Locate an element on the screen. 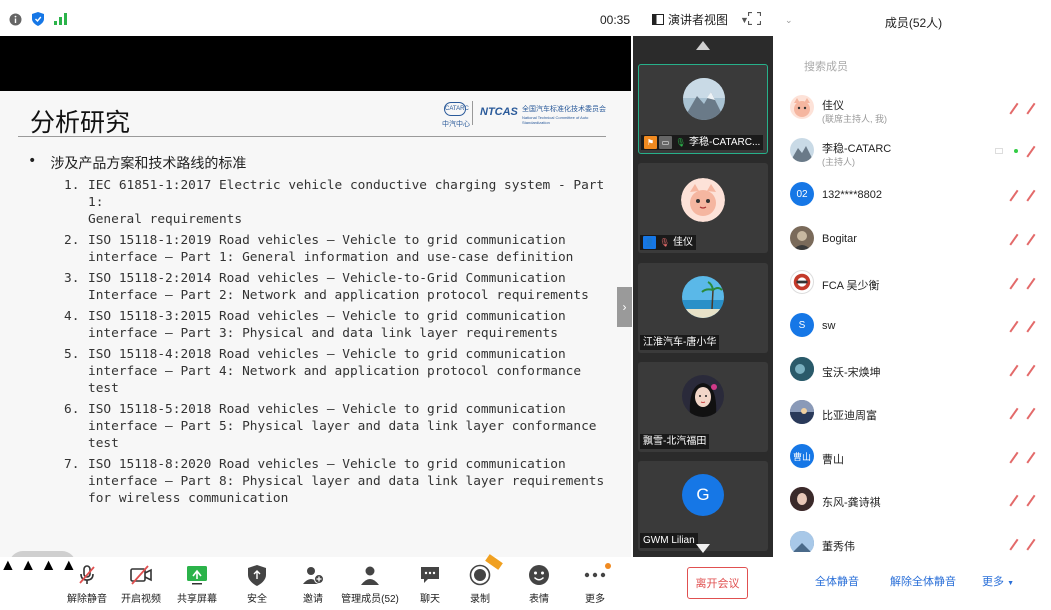  logo-avatar is located at coordinates (802, 282).